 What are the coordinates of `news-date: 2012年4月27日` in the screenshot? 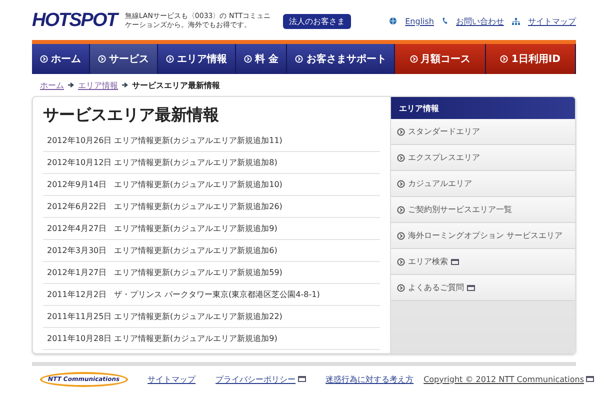 It's located at (77, 228).